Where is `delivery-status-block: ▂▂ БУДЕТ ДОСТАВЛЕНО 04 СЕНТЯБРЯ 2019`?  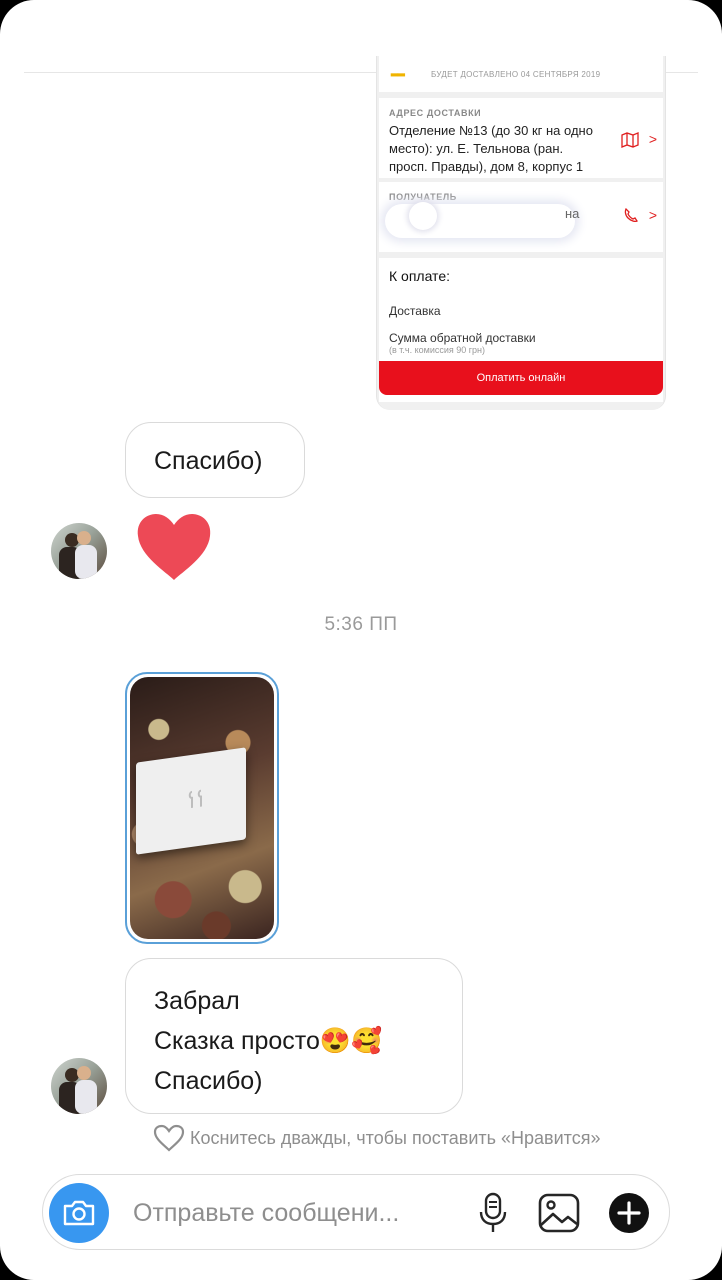 delivery-status-block: ▂▂ БУДЕТ ДОСТАВЛЕНО 04 СЕНТЯБРЯ 2019 is located at coordinates (521, 74).